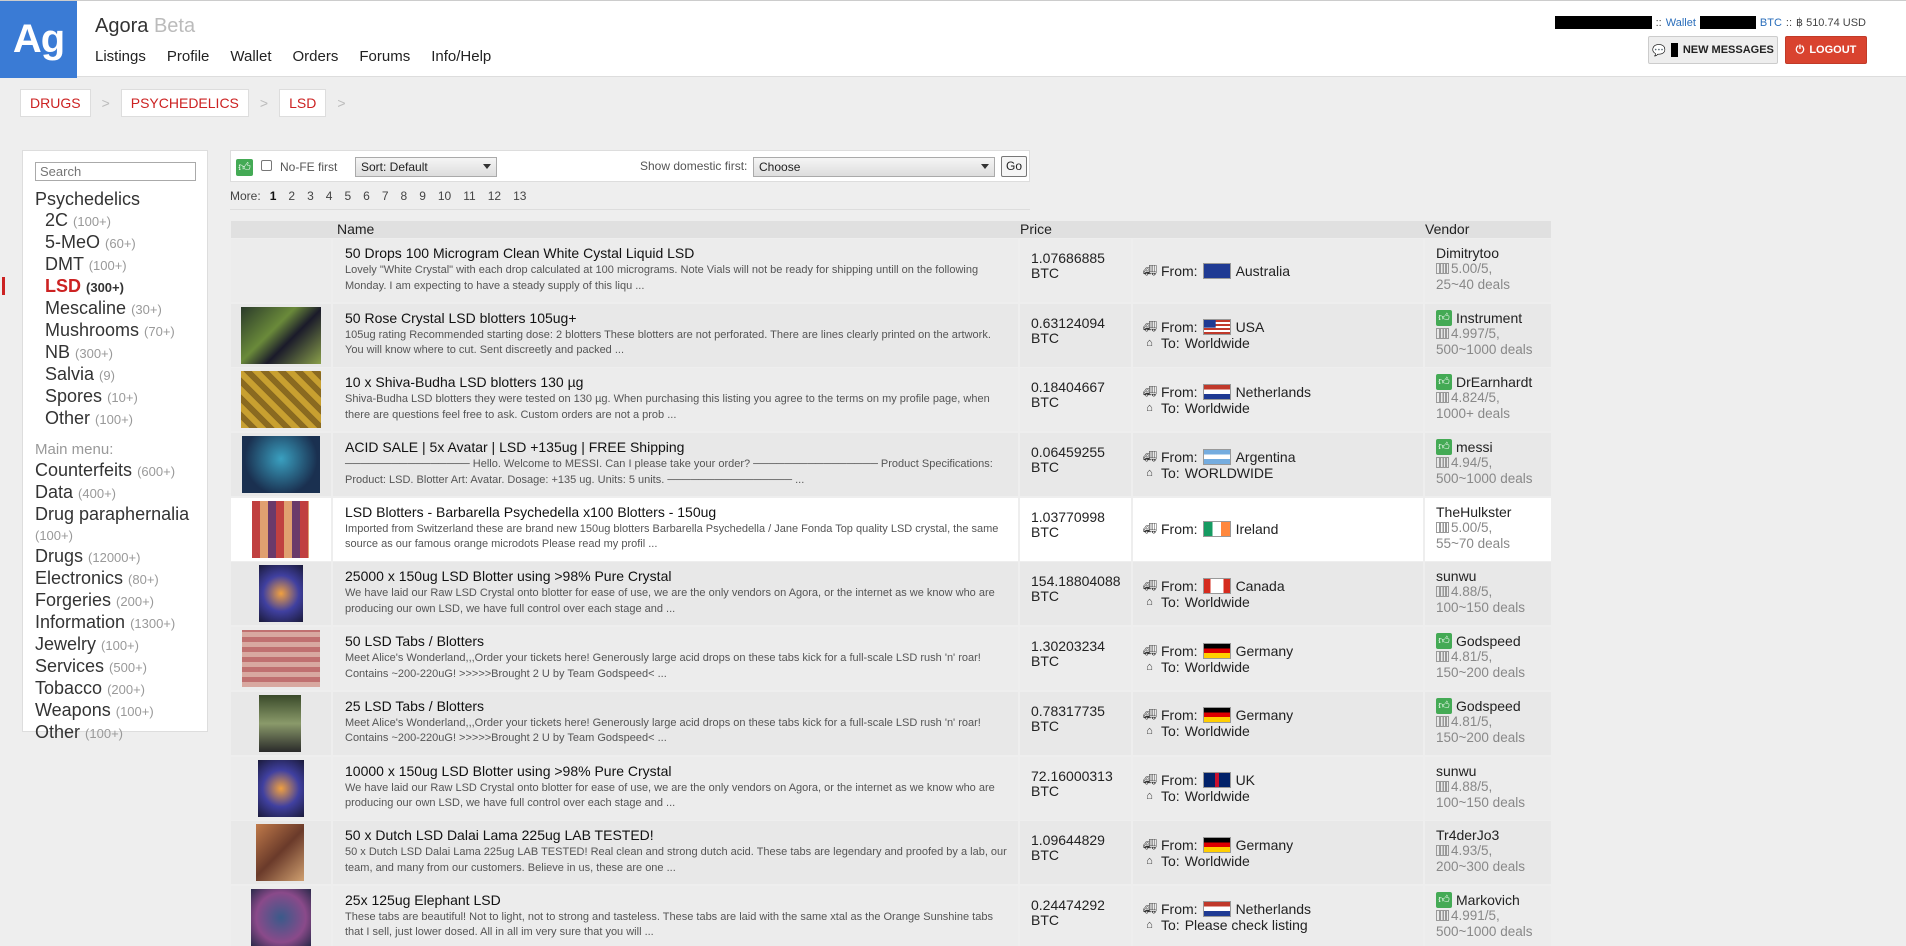 The image size is (1906, 946). Describe the element at coordinates (120, 265) in the screenshot. I see `sidebar-item-dmt: DMT (100+)` at that location.